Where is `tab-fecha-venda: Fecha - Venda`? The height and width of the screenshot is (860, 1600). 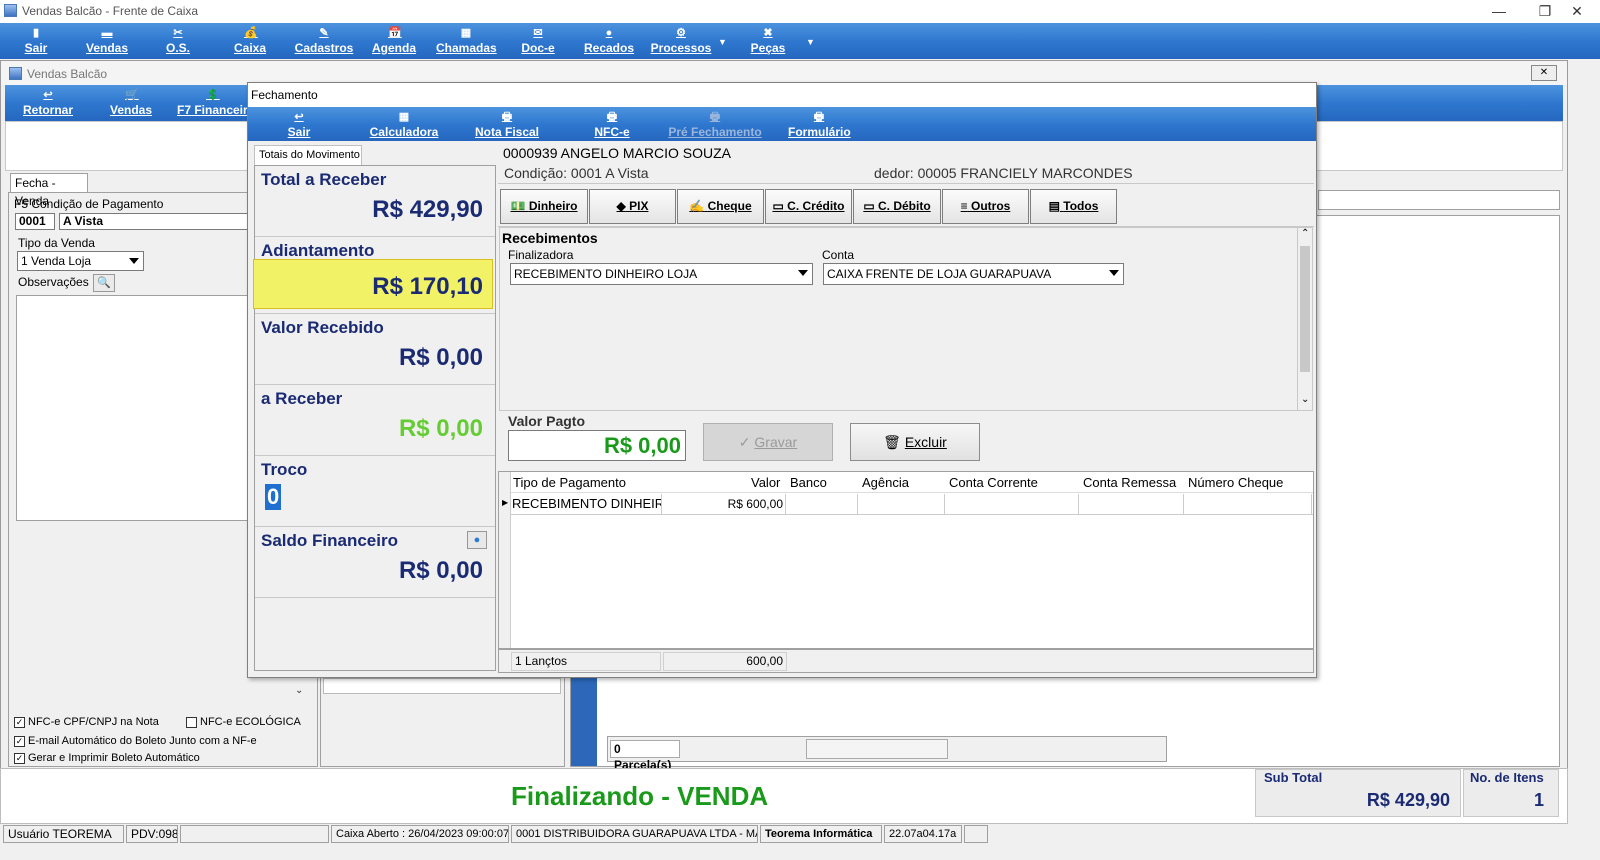
tab-fecha-venda: Fecha - Venda is located at coordinates (49, 190).